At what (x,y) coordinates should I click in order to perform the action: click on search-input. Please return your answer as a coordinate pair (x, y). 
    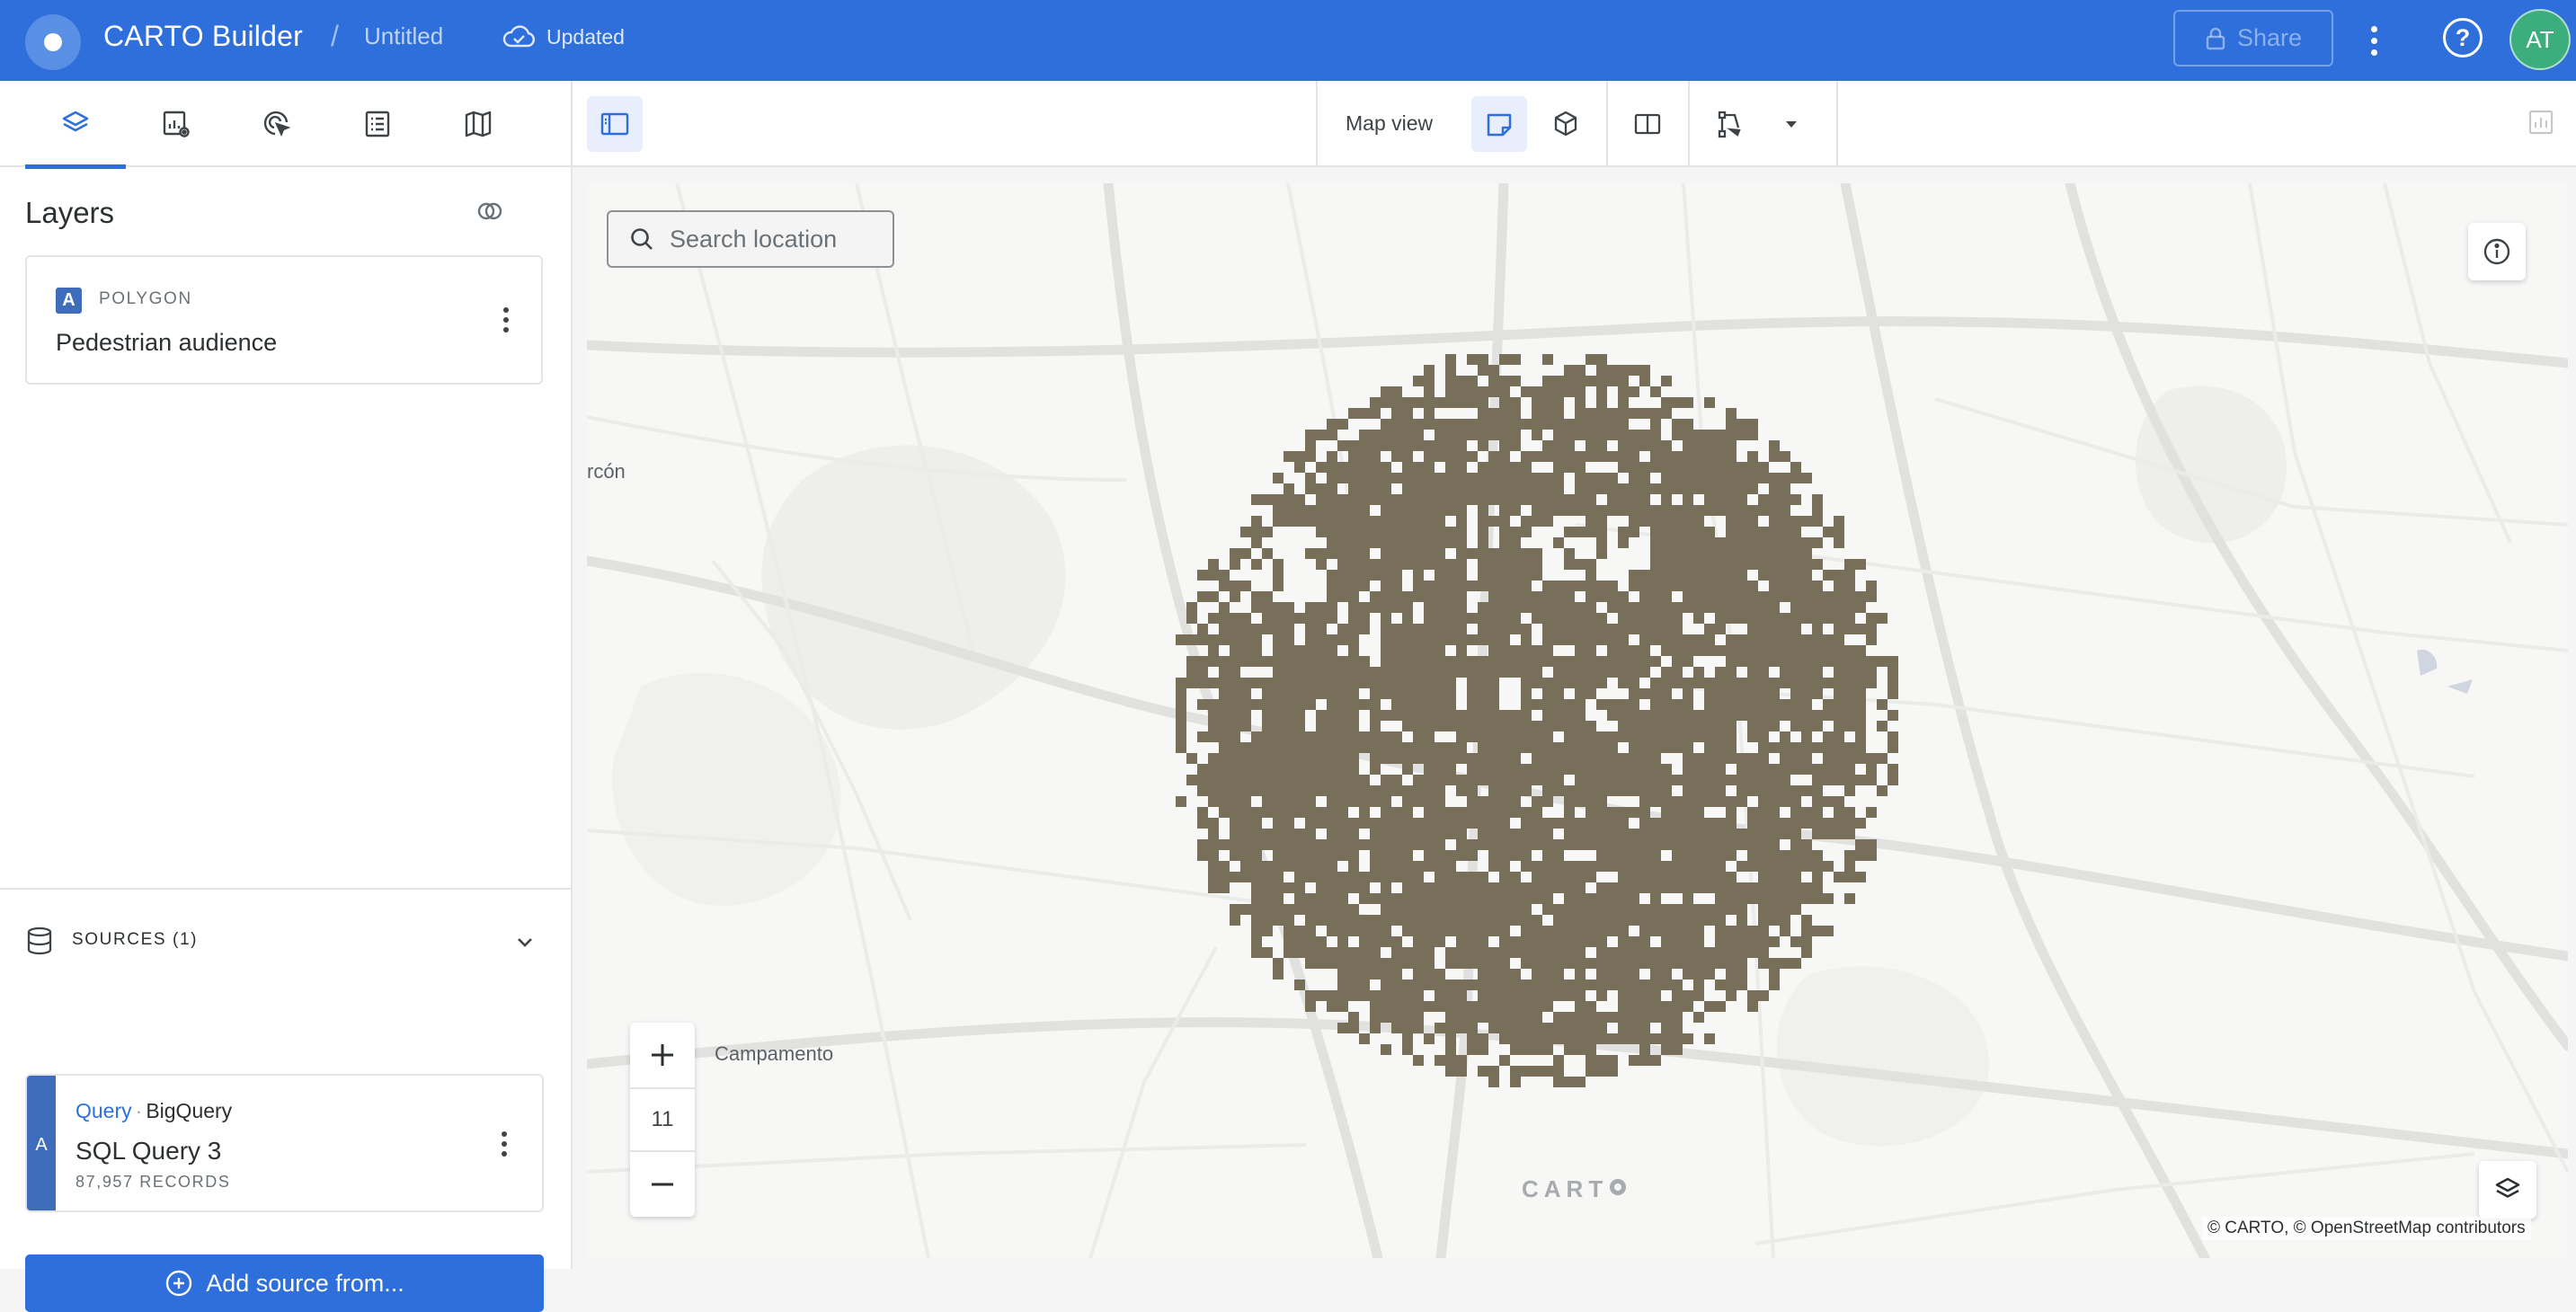
    Looking at the image, I should click on (777, 239).